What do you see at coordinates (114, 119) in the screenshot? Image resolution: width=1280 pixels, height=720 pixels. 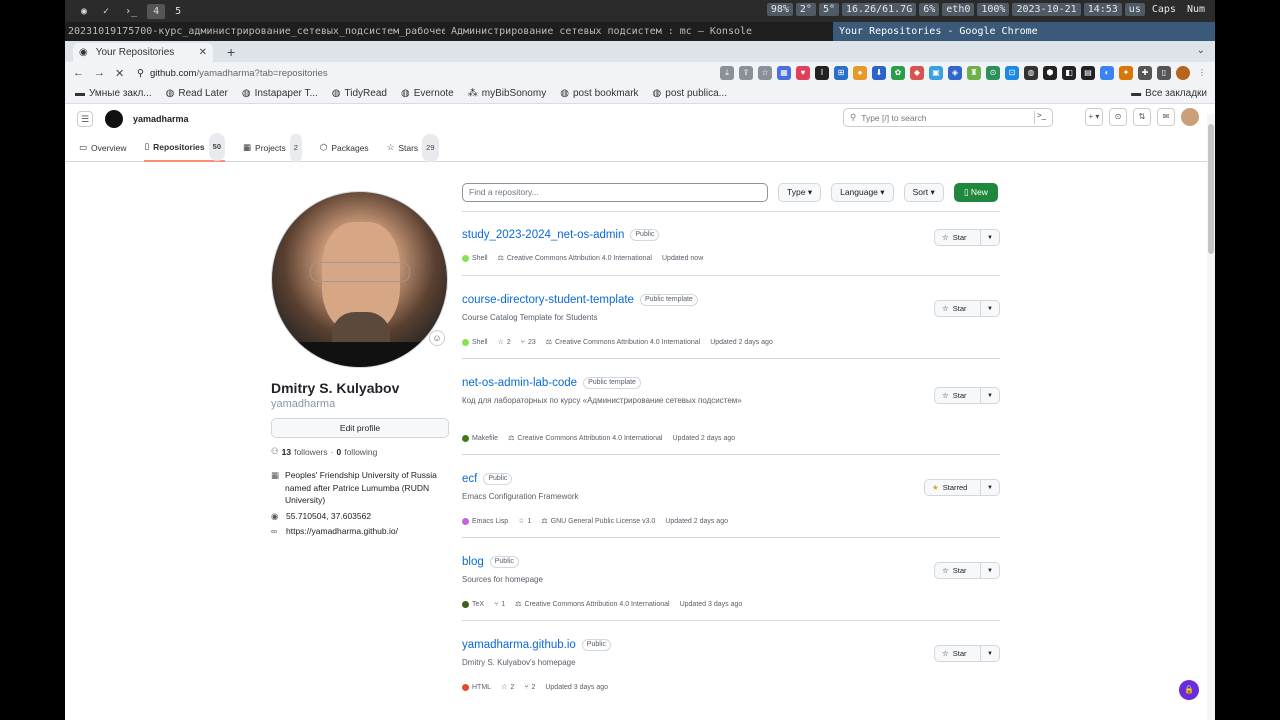 I see `github-logo-icon` at bounding box center [114, 119].